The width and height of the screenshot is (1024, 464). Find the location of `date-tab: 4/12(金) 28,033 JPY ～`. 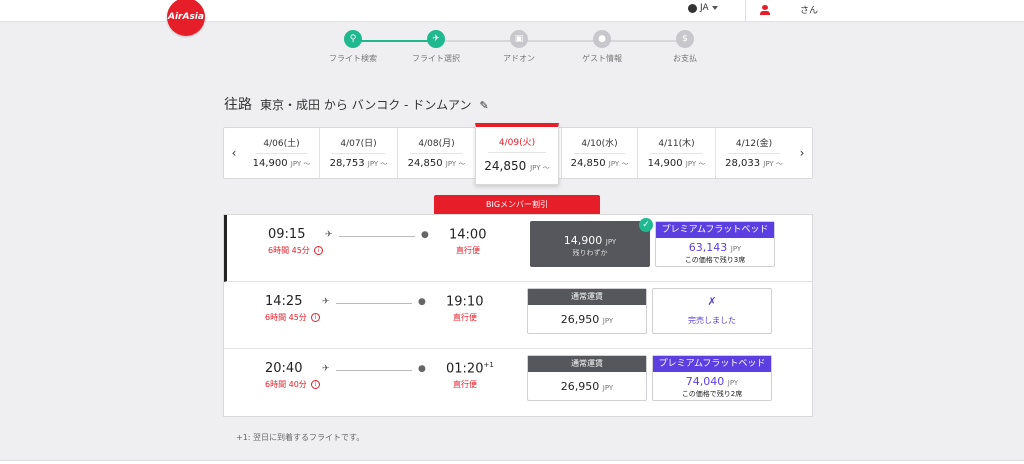

date-tab: 4/12(金) 28,033 JPY ～ is located at coordinates (753, 153).